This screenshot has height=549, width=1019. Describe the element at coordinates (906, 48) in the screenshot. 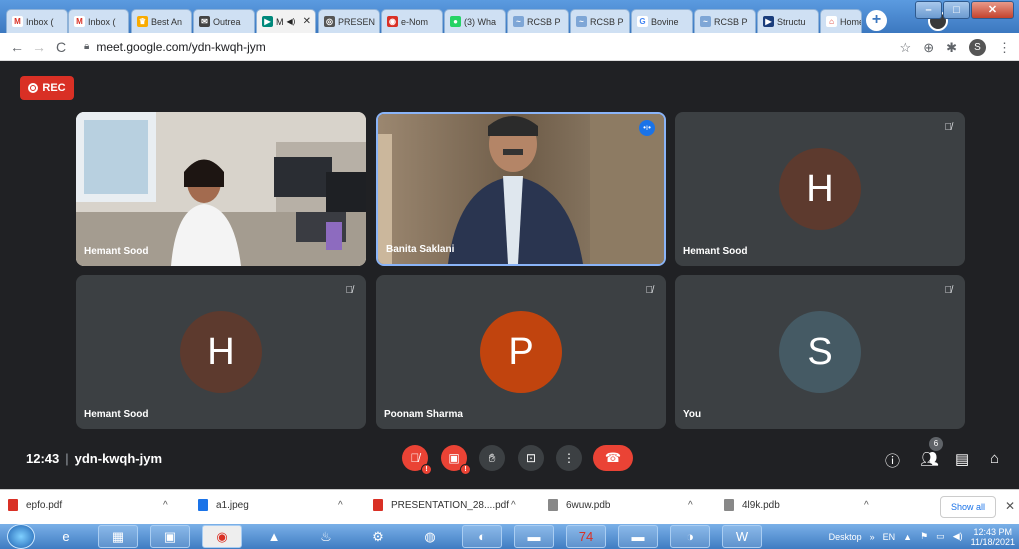

I see `star-icon: ☆` at that location.